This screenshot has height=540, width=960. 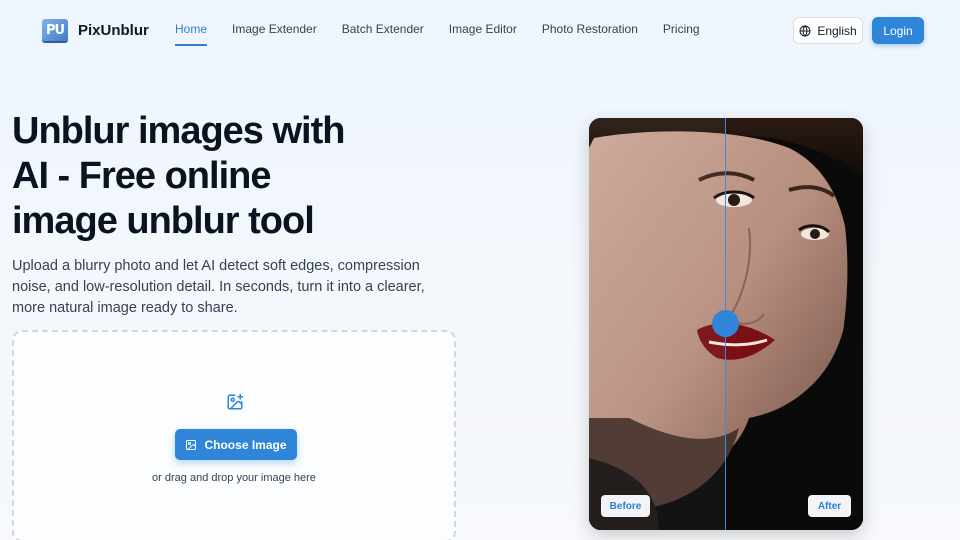 I want to click on image-plus-icon, so click(x=235, y=401).